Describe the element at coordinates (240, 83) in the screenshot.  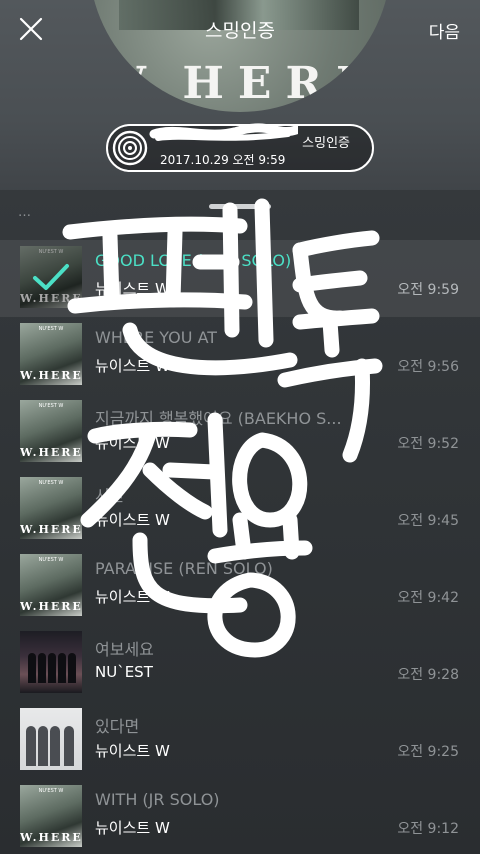
I see `album-wordmark: W.HERE` at that location.